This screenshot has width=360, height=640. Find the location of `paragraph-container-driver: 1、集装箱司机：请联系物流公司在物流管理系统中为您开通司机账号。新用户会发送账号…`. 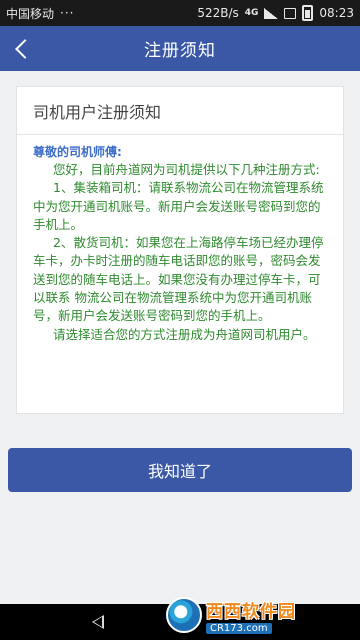

paragraph-container-driver: 1、集装箱司机：请联系物流公司在物流管理系统中为您开通司机账号。新用户会发送账号… is located at coordinates (178, 206).